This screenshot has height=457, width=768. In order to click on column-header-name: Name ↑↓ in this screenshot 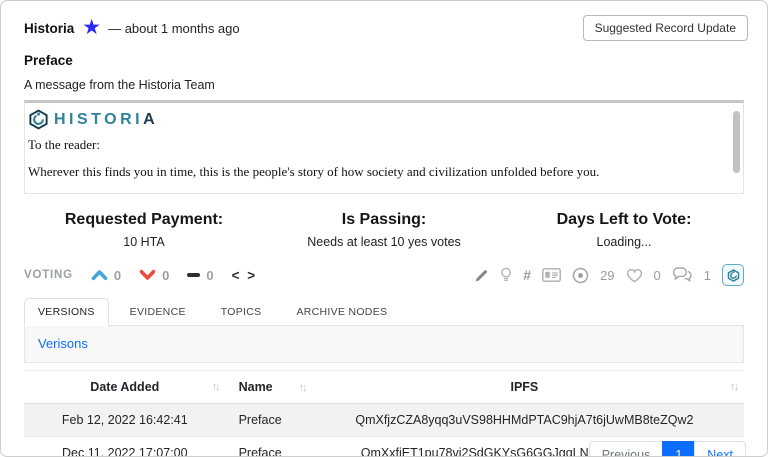, I will do `click(266, 387)`.